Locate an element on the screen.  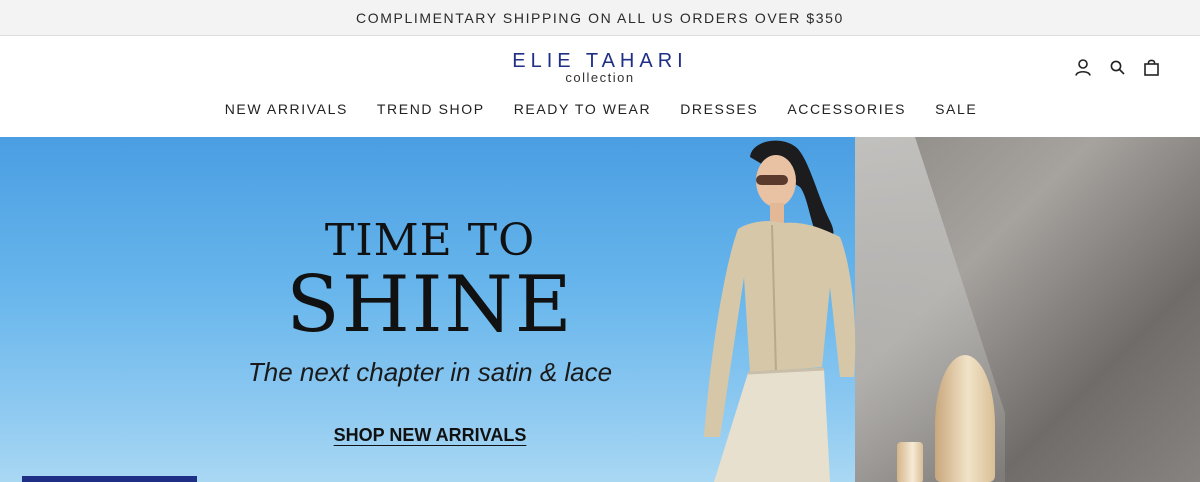
floating-tab is located at coordinates (109, 479).